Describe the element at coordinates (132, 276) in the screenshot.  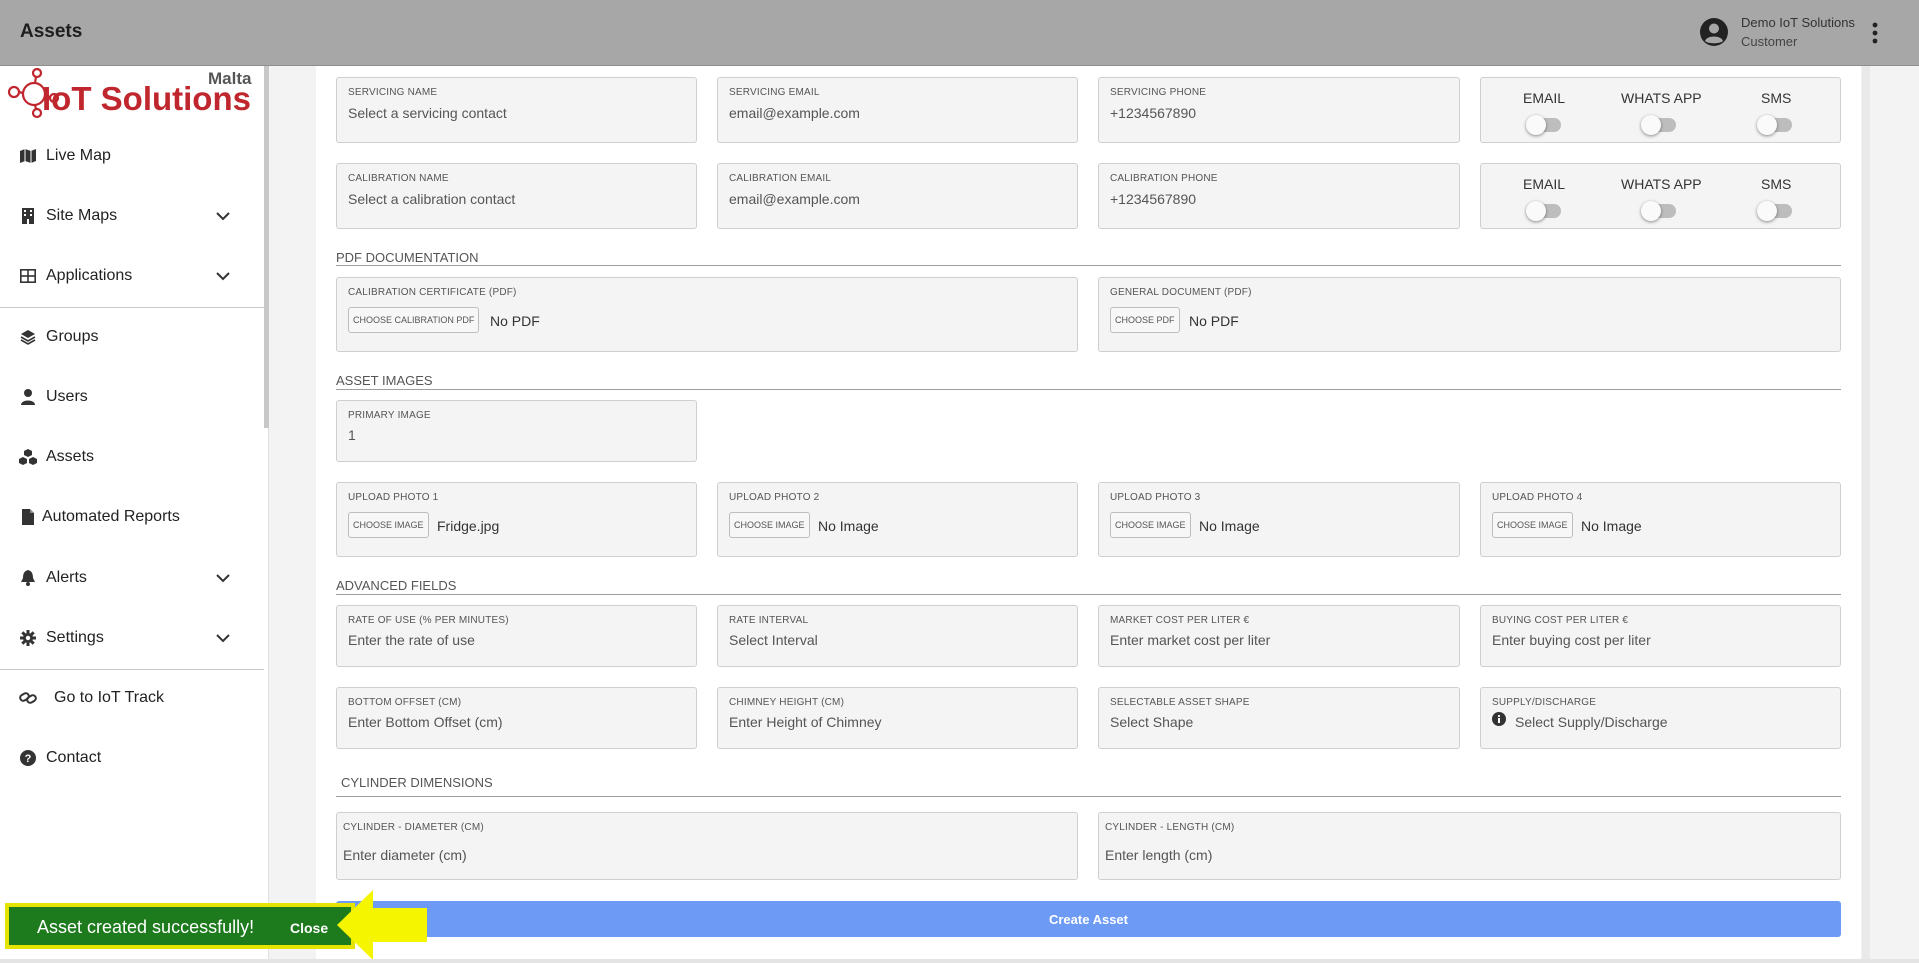
I see `sidebar-item-applications: Applications` at that location.